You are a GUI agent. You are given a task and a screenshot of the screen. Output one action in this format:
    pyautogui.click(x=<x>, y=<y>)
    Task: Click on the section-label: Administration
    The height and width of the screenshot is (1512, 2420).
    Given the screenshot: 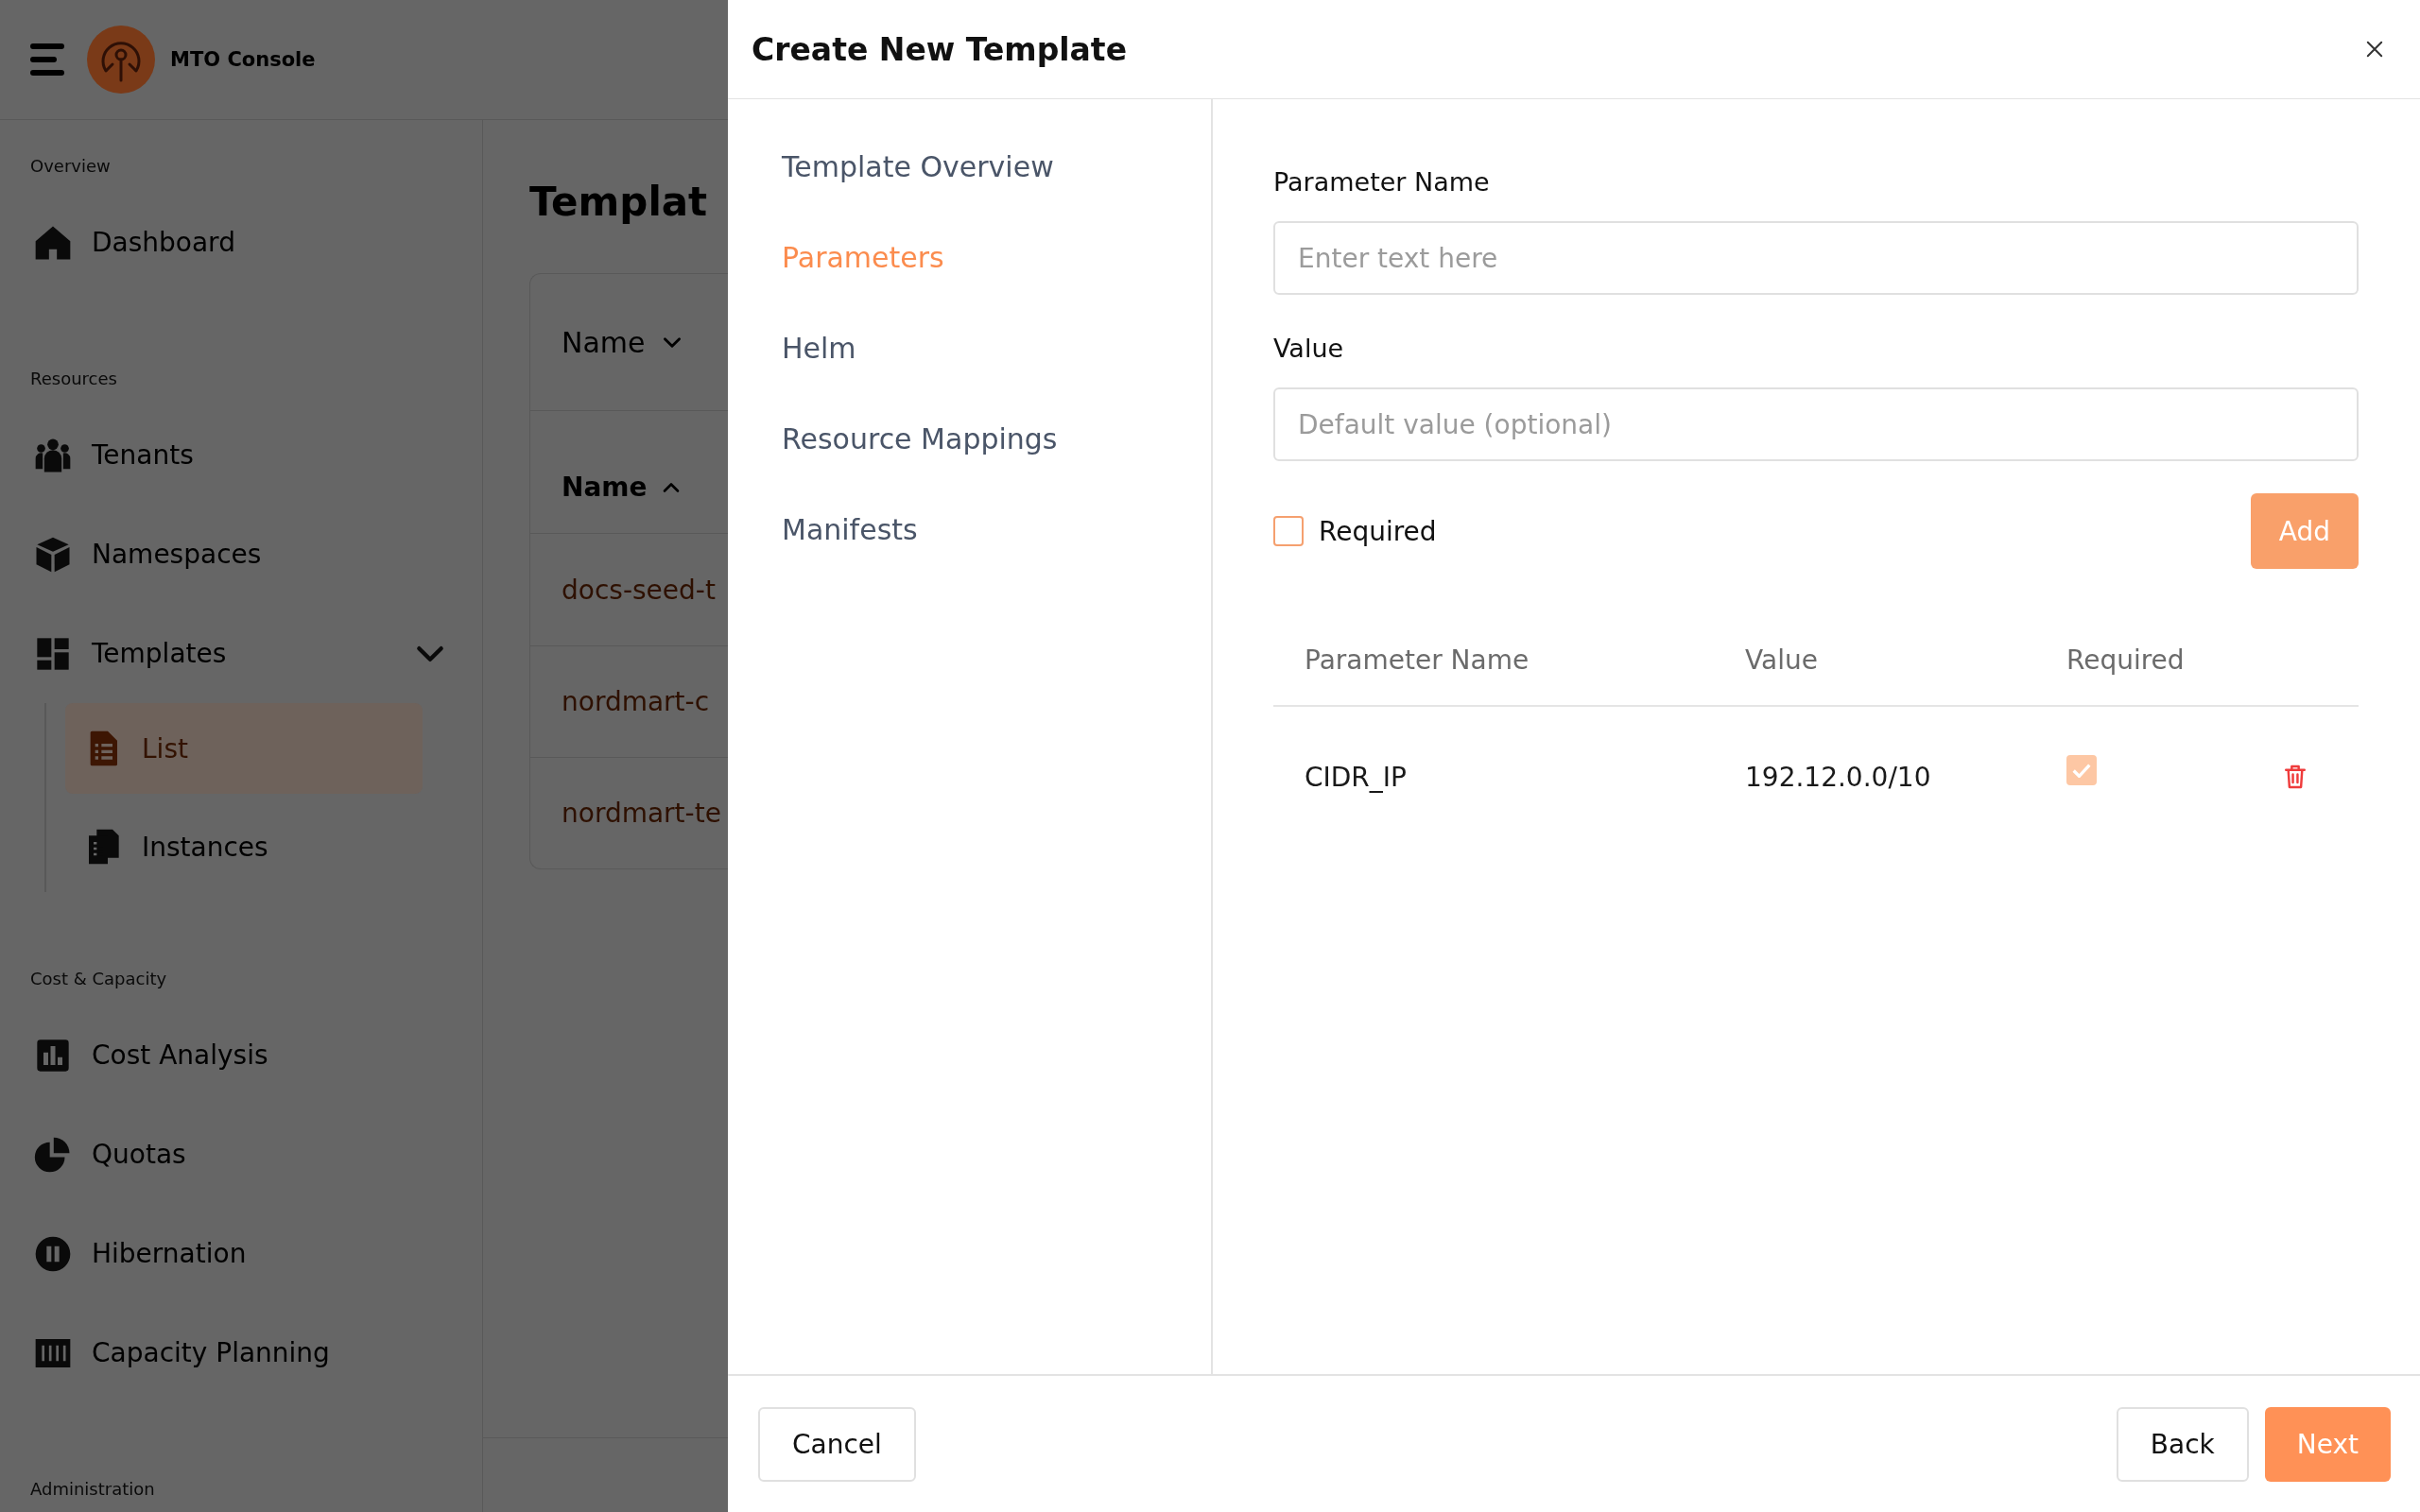 What is the action you would take?
    pyautogui.click(x=93, y=1489)
    